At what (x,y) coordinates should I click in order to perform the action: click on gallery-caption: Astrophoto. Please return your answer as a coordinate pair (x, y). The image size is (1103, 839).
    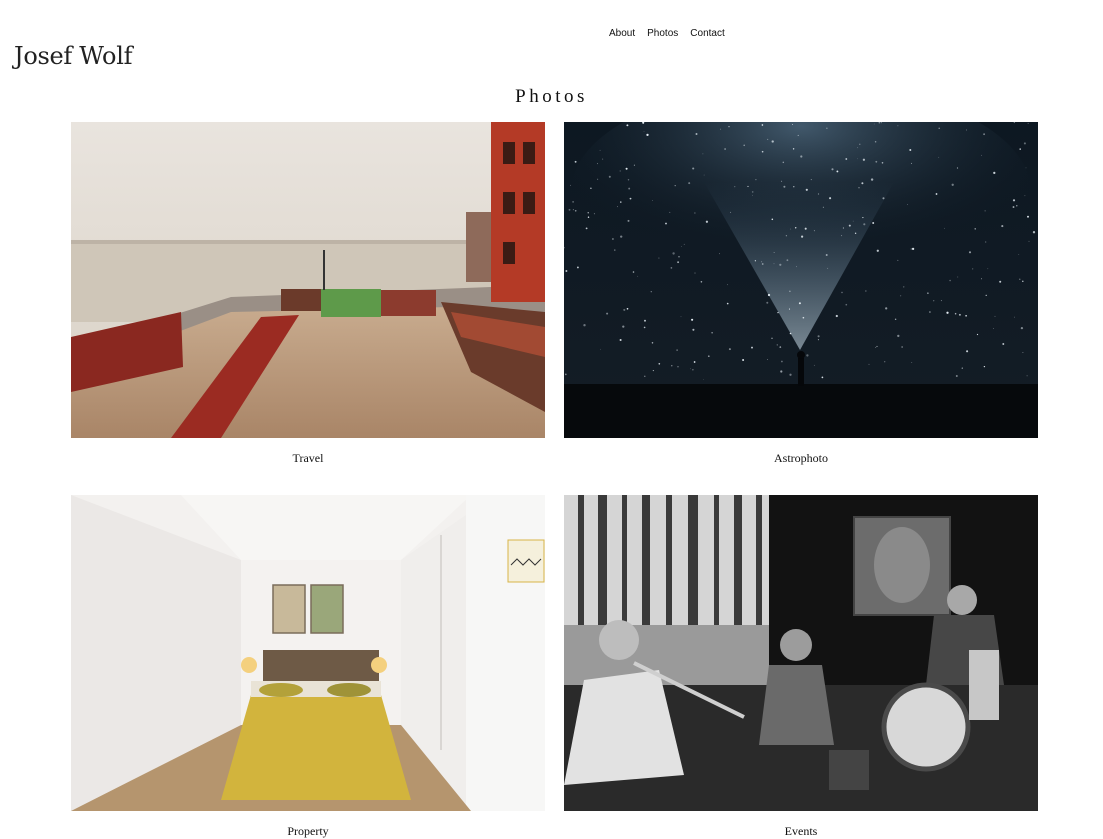
    Looking at the image, I should click on (801, 458).